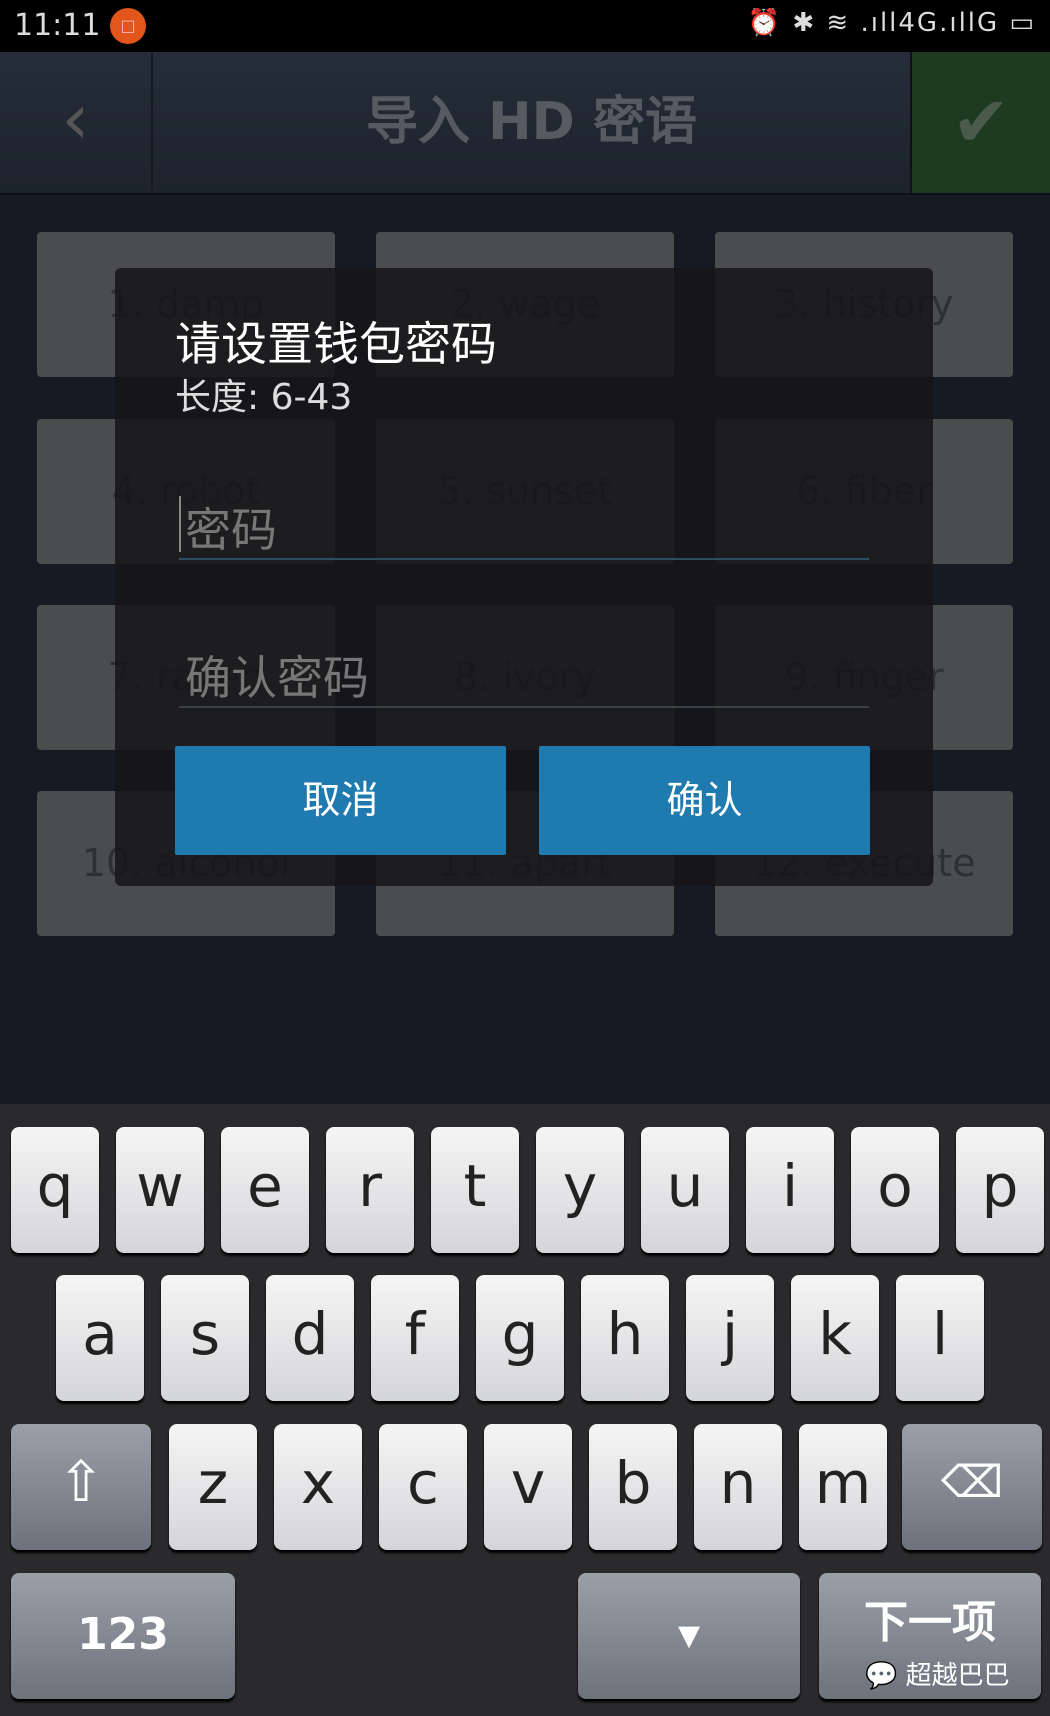 This screenshot has width=1050, height=1716. Describe the element at coordinates (843, 1487) in the screenshot. I see `key-m: m` at that location.